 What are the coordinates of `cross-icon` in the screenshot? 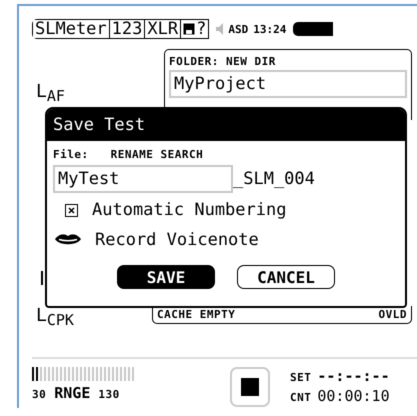 It's located at (71, 210).